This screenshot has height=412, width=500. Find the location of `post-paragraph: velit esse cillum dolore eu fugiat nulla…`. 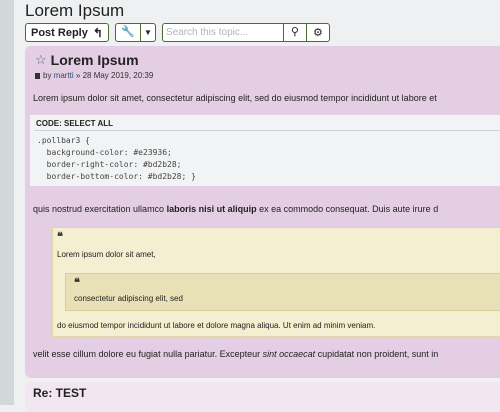

post-paragraph: velit esse cillum dolore eu fugiat nulla… is located at coordinates (236, 354).